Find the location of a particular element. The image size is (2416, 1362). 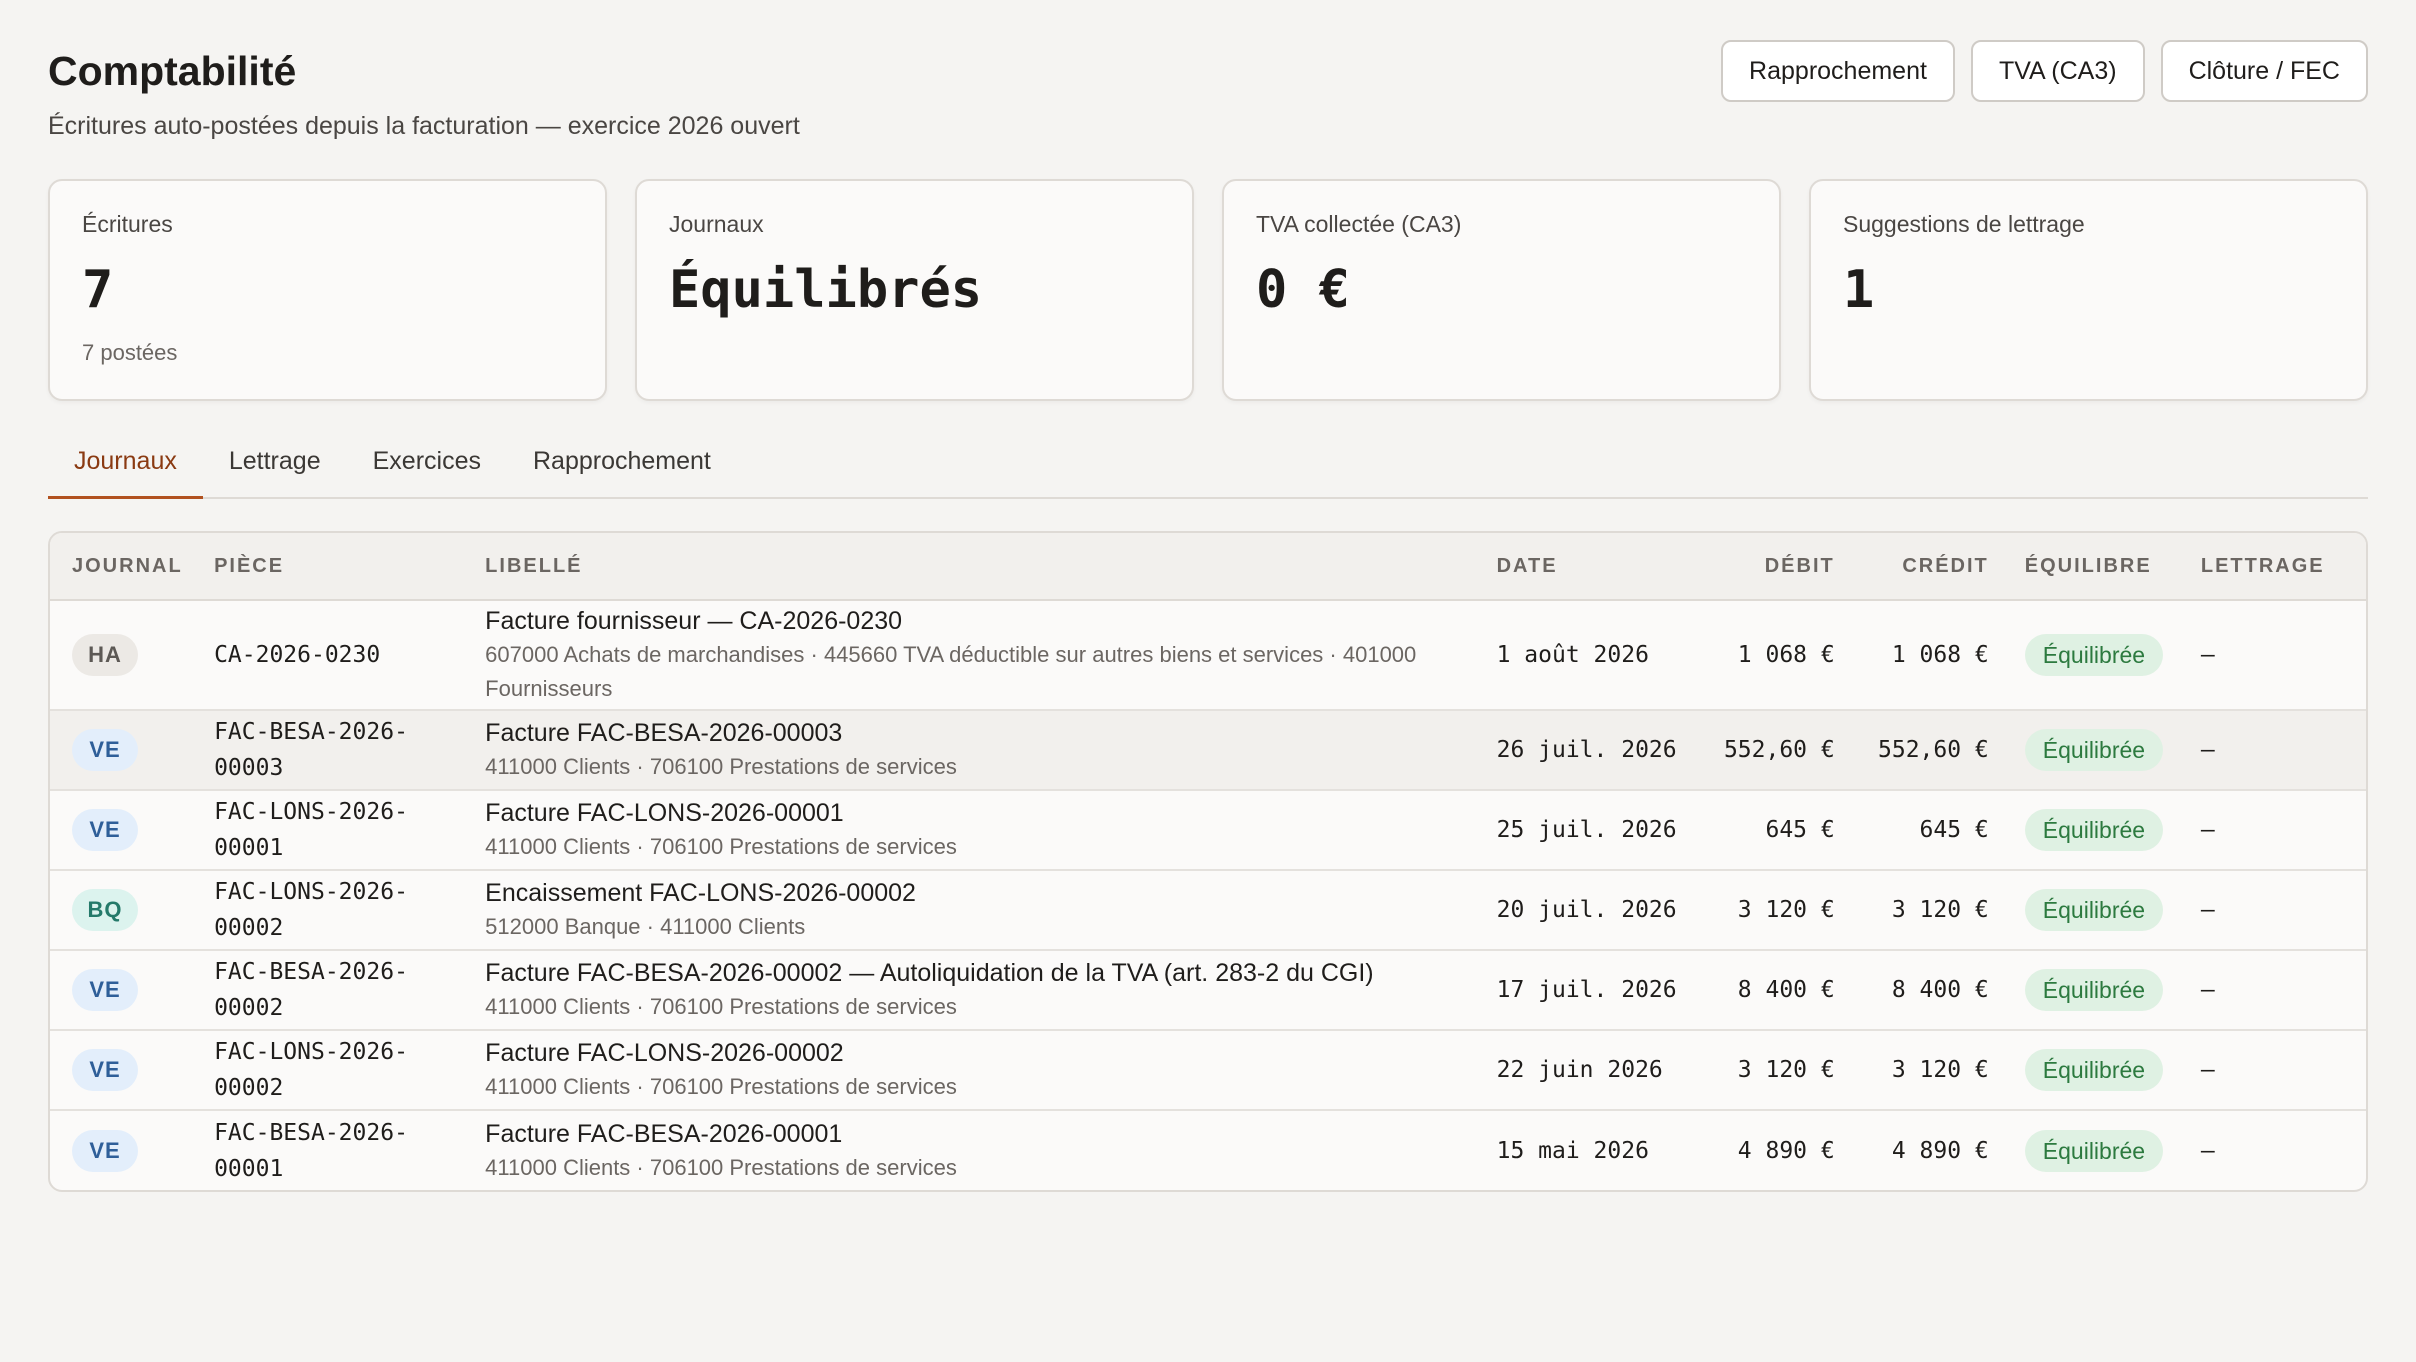

tva-ca3-button: TVA (CA3) is located at coordinates (2057, 71).